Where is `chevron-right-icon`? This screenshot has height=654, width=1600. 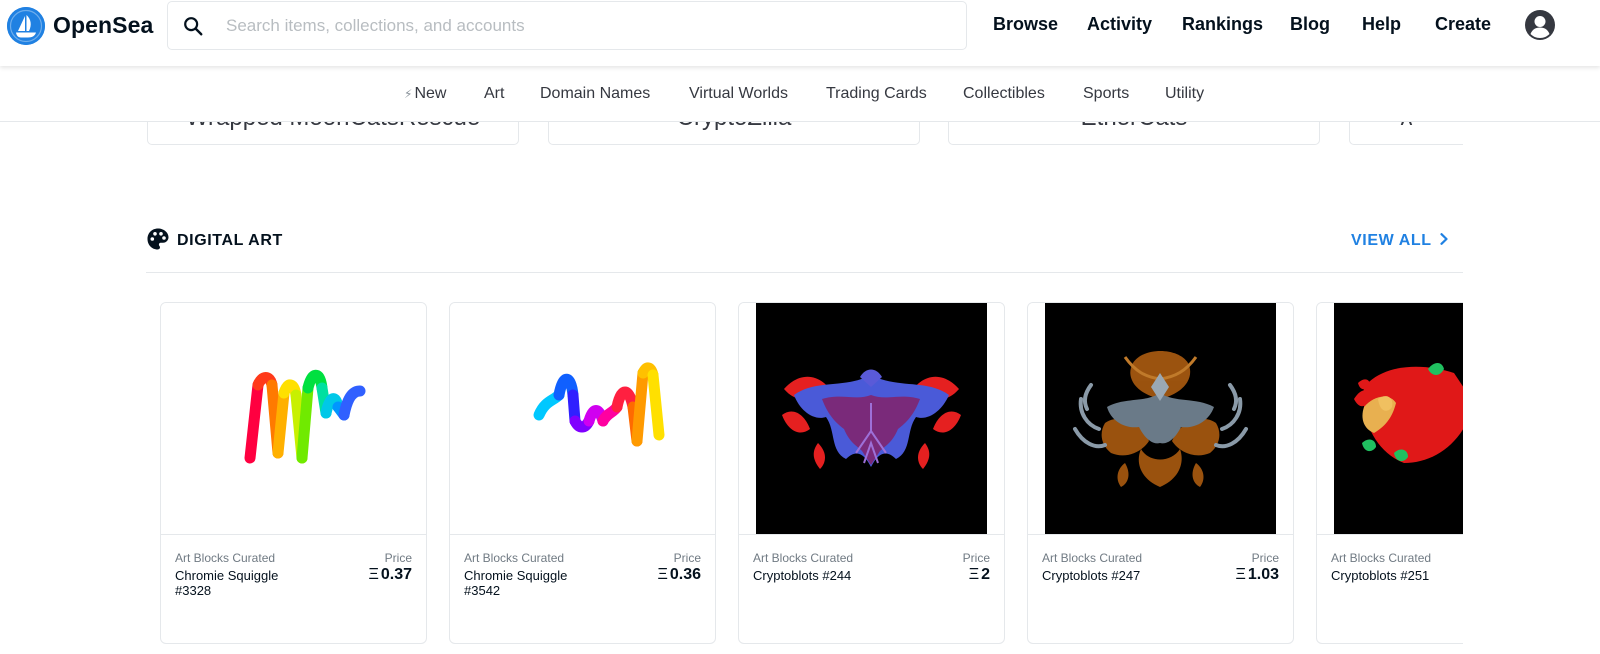 chevron-right-icon is located at coordinates (1444, 239).